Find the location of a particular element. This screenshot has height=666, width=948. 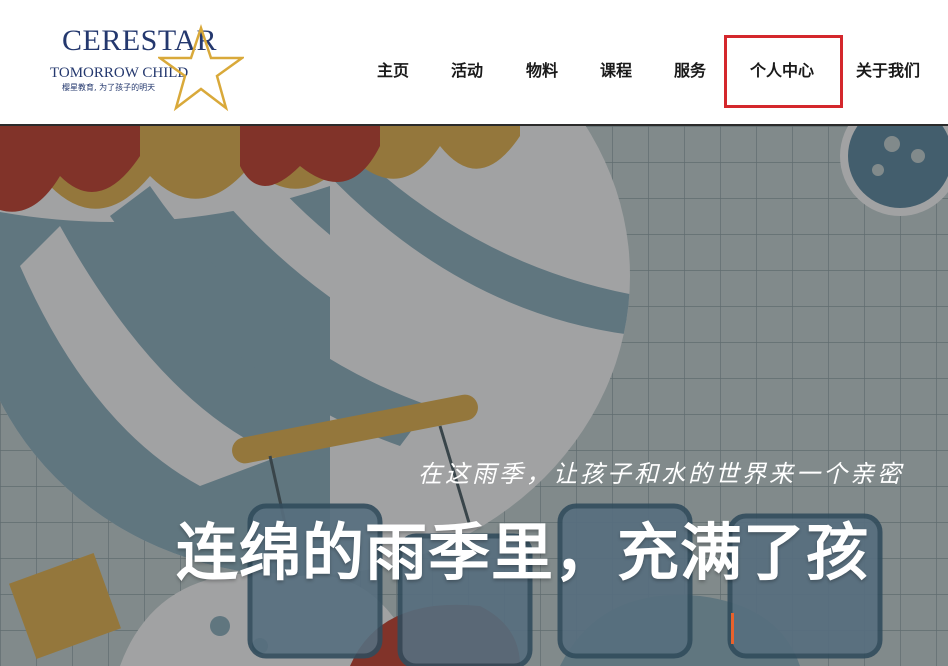

hero-accent-line is located at coordinates (732, 628).